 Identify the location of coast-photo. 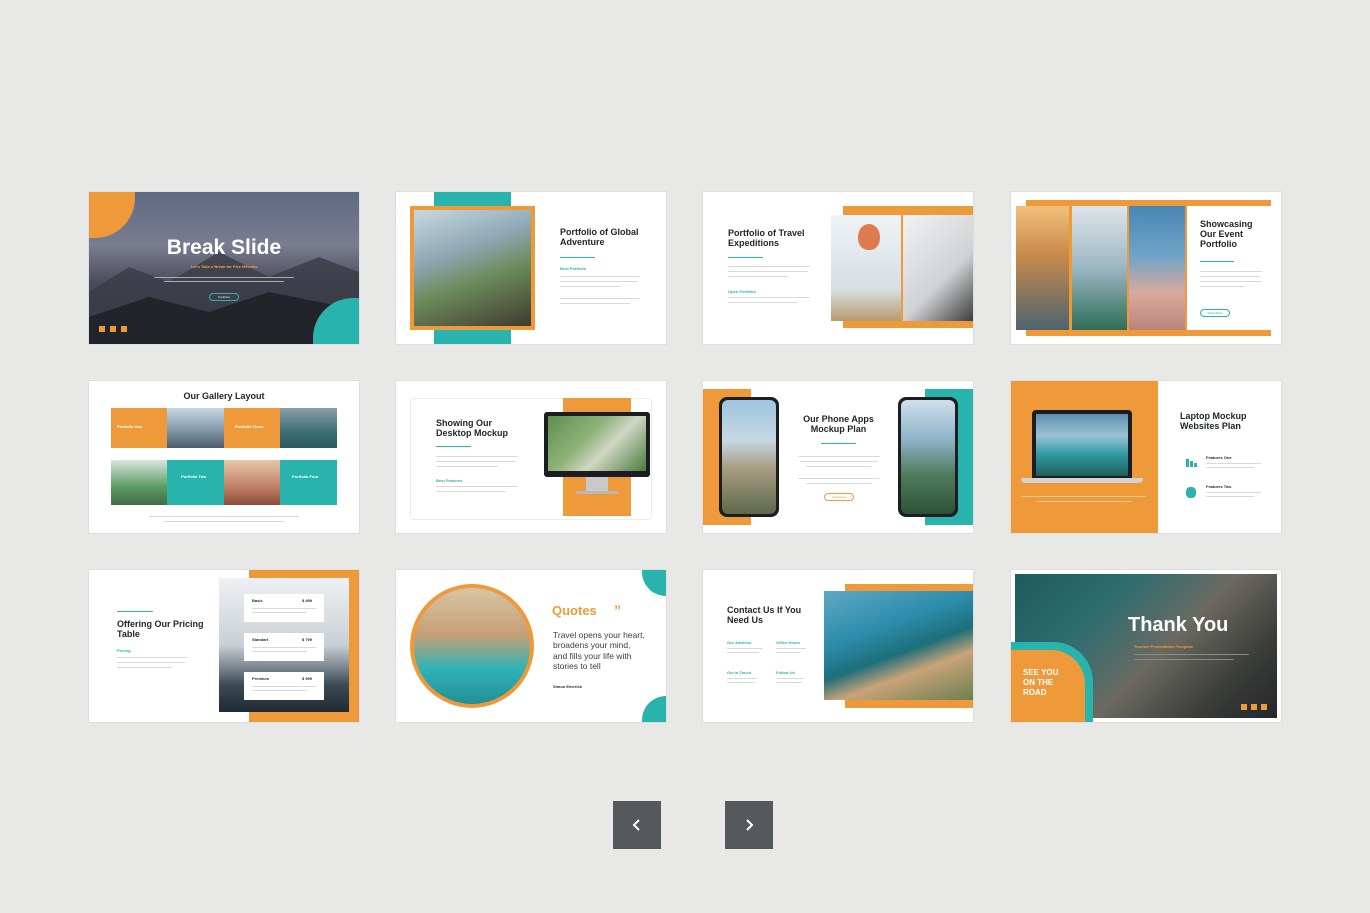
(898, 645).